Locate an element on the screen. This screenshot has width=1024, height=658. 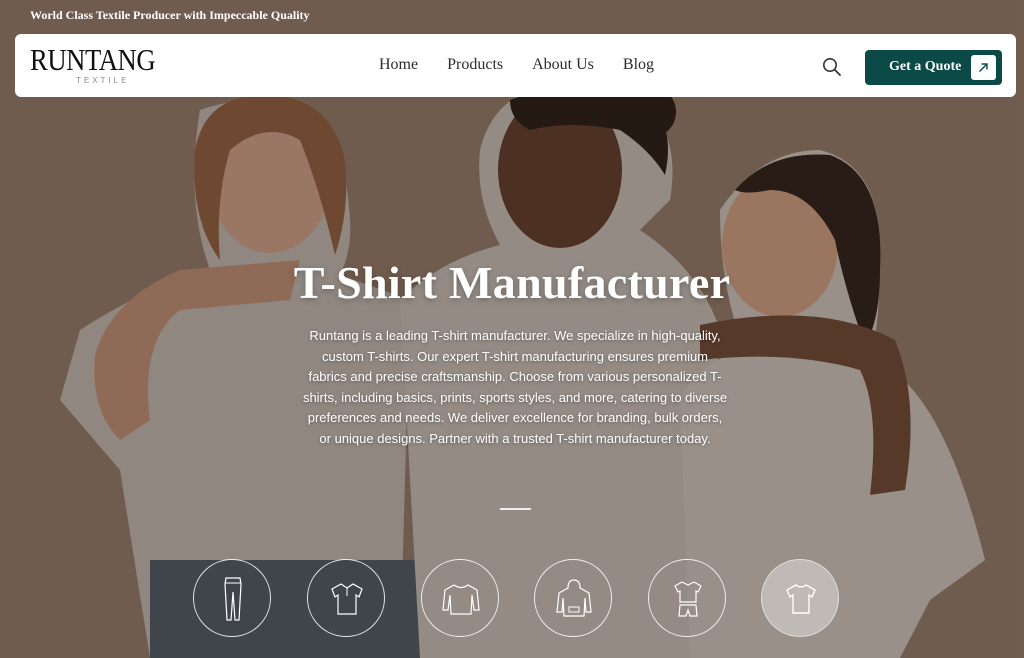
category-sweatshirt is located at coordinates (460, 598).